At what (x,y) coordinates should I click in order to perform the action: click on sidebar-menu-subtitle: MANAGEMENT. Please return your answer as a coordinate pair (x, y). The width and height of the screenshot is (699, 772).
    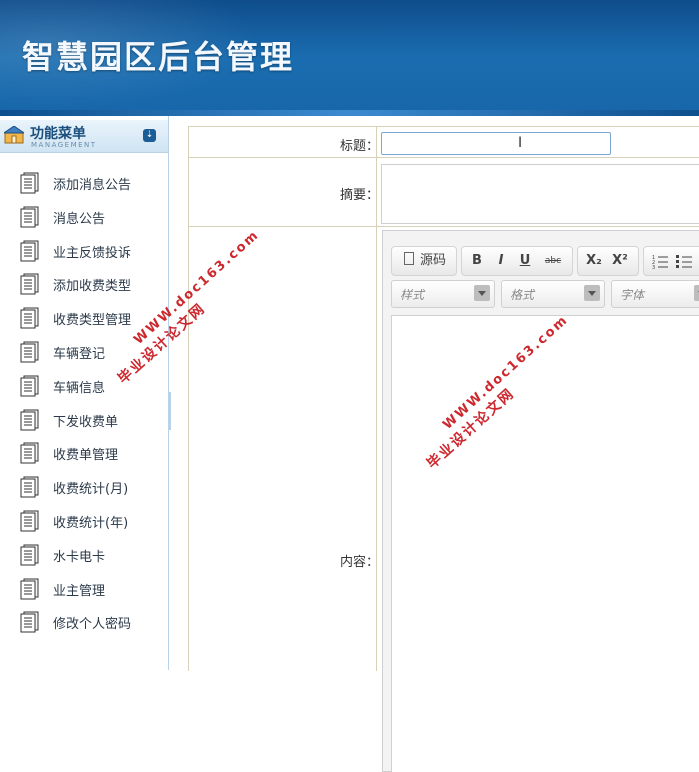
    Looking at the image, I should click on (64, 145).